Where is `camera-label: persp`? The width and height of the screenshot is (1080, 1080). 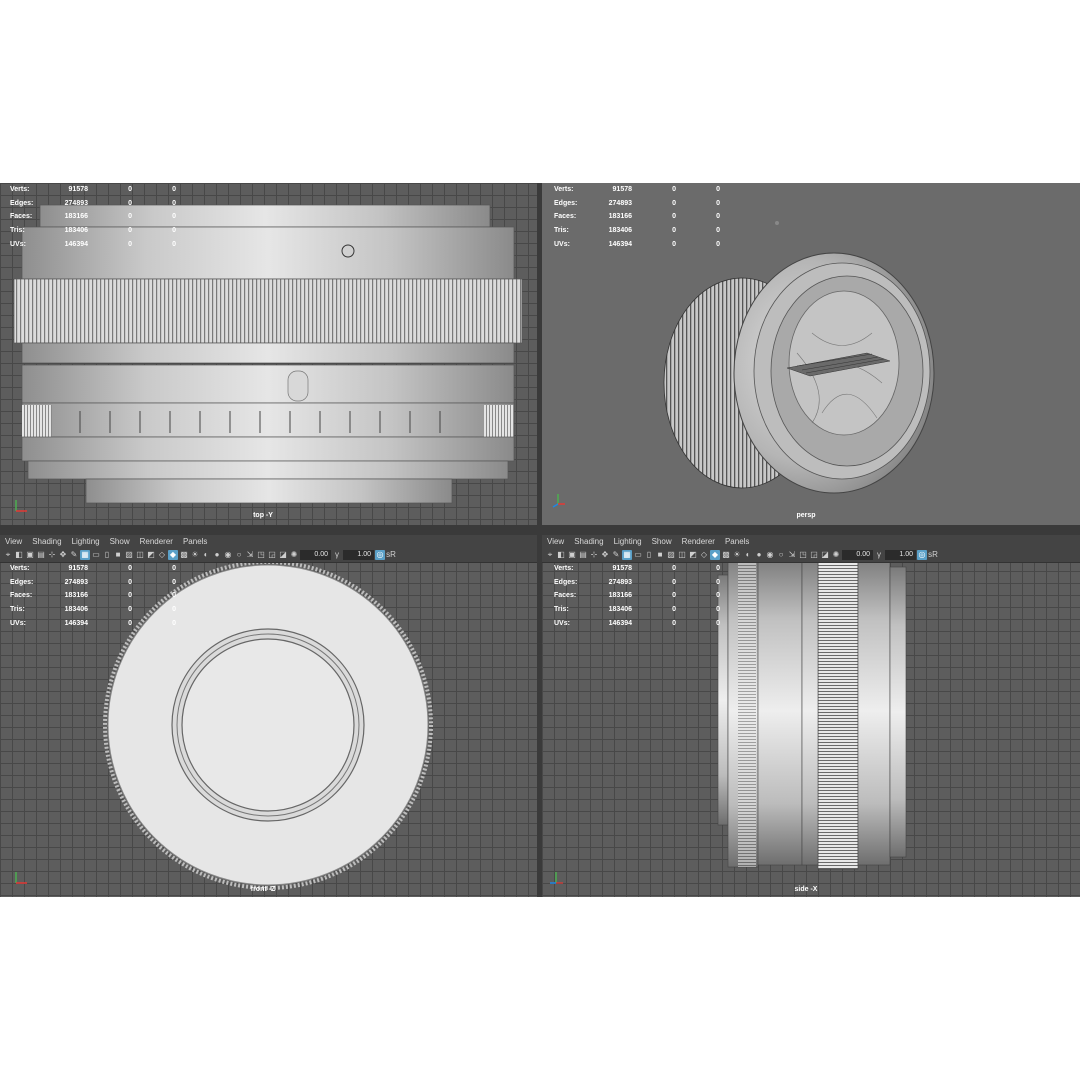
camera-label: persp is located at coordinates (806, 515).